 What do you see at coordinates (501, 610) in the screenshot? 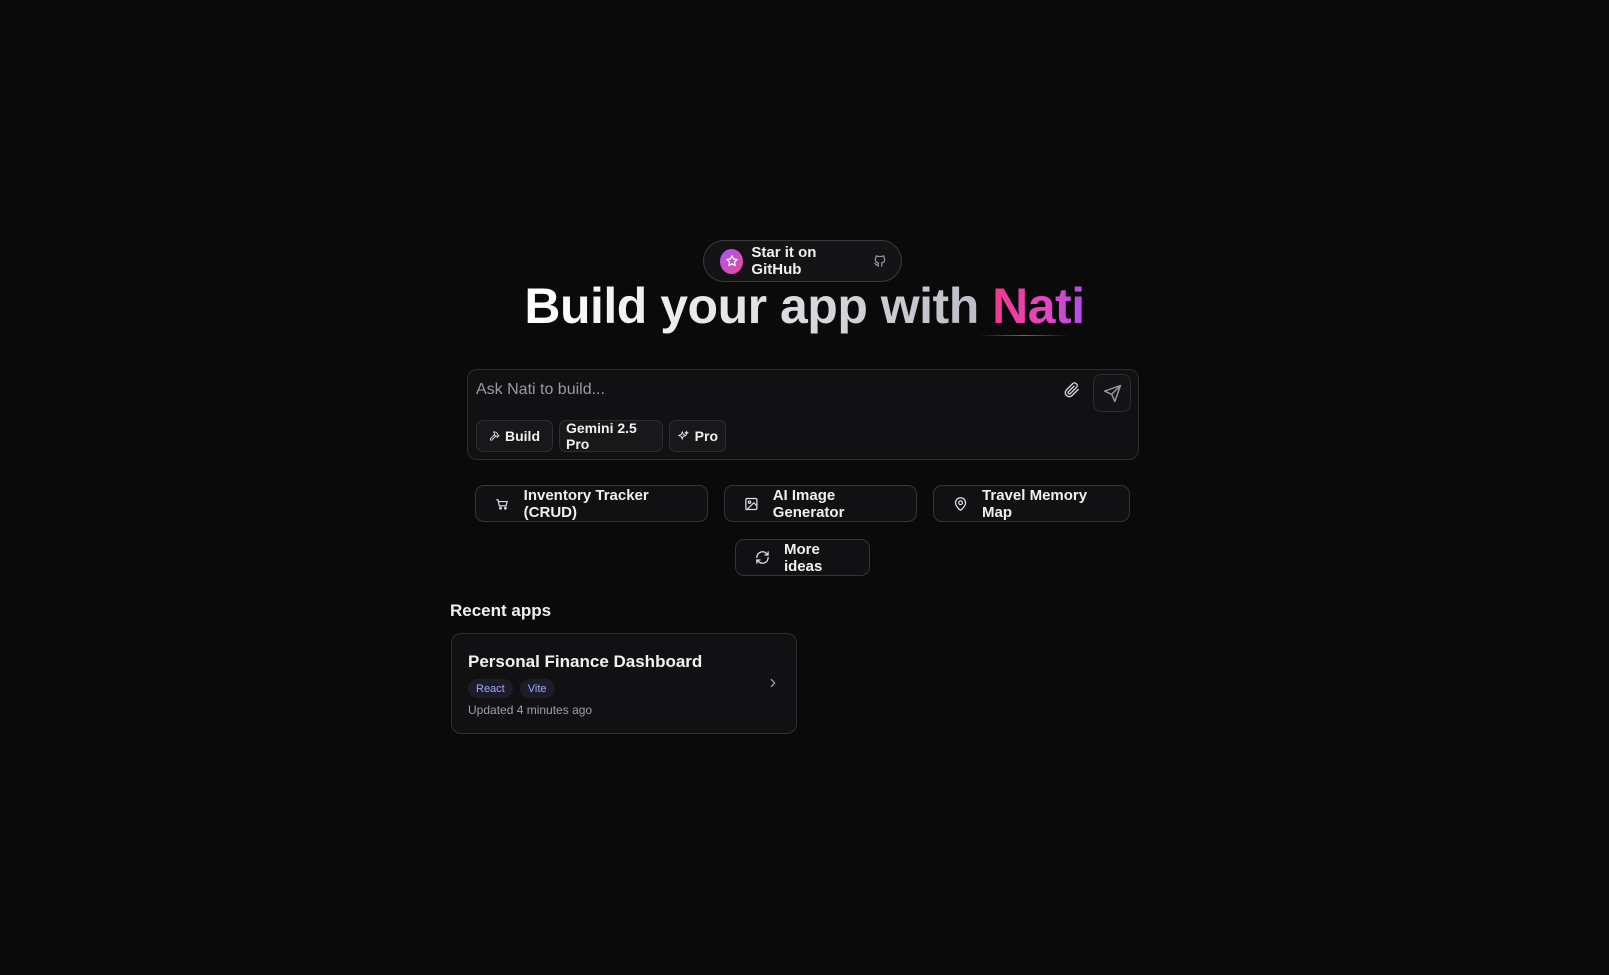
I see `recent-apps-title: Recent apps` at bounding box center [501, 610].